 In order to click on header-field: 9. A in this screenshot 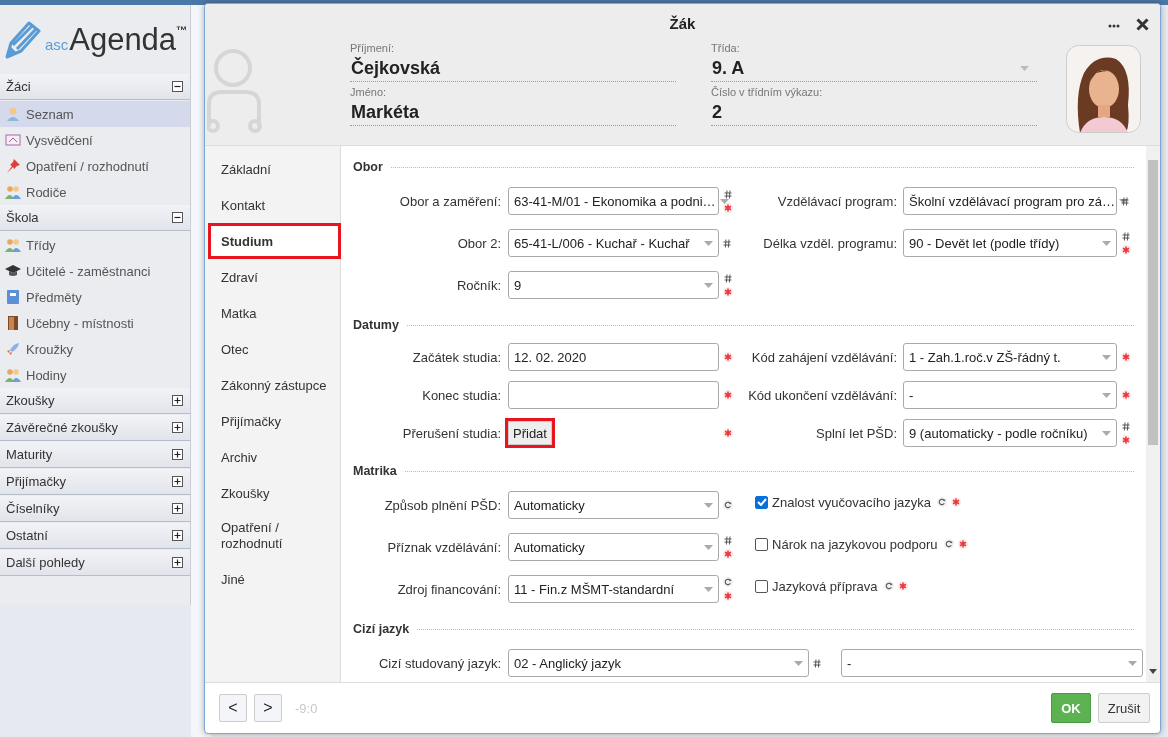, I will do `click(874, 68)`.